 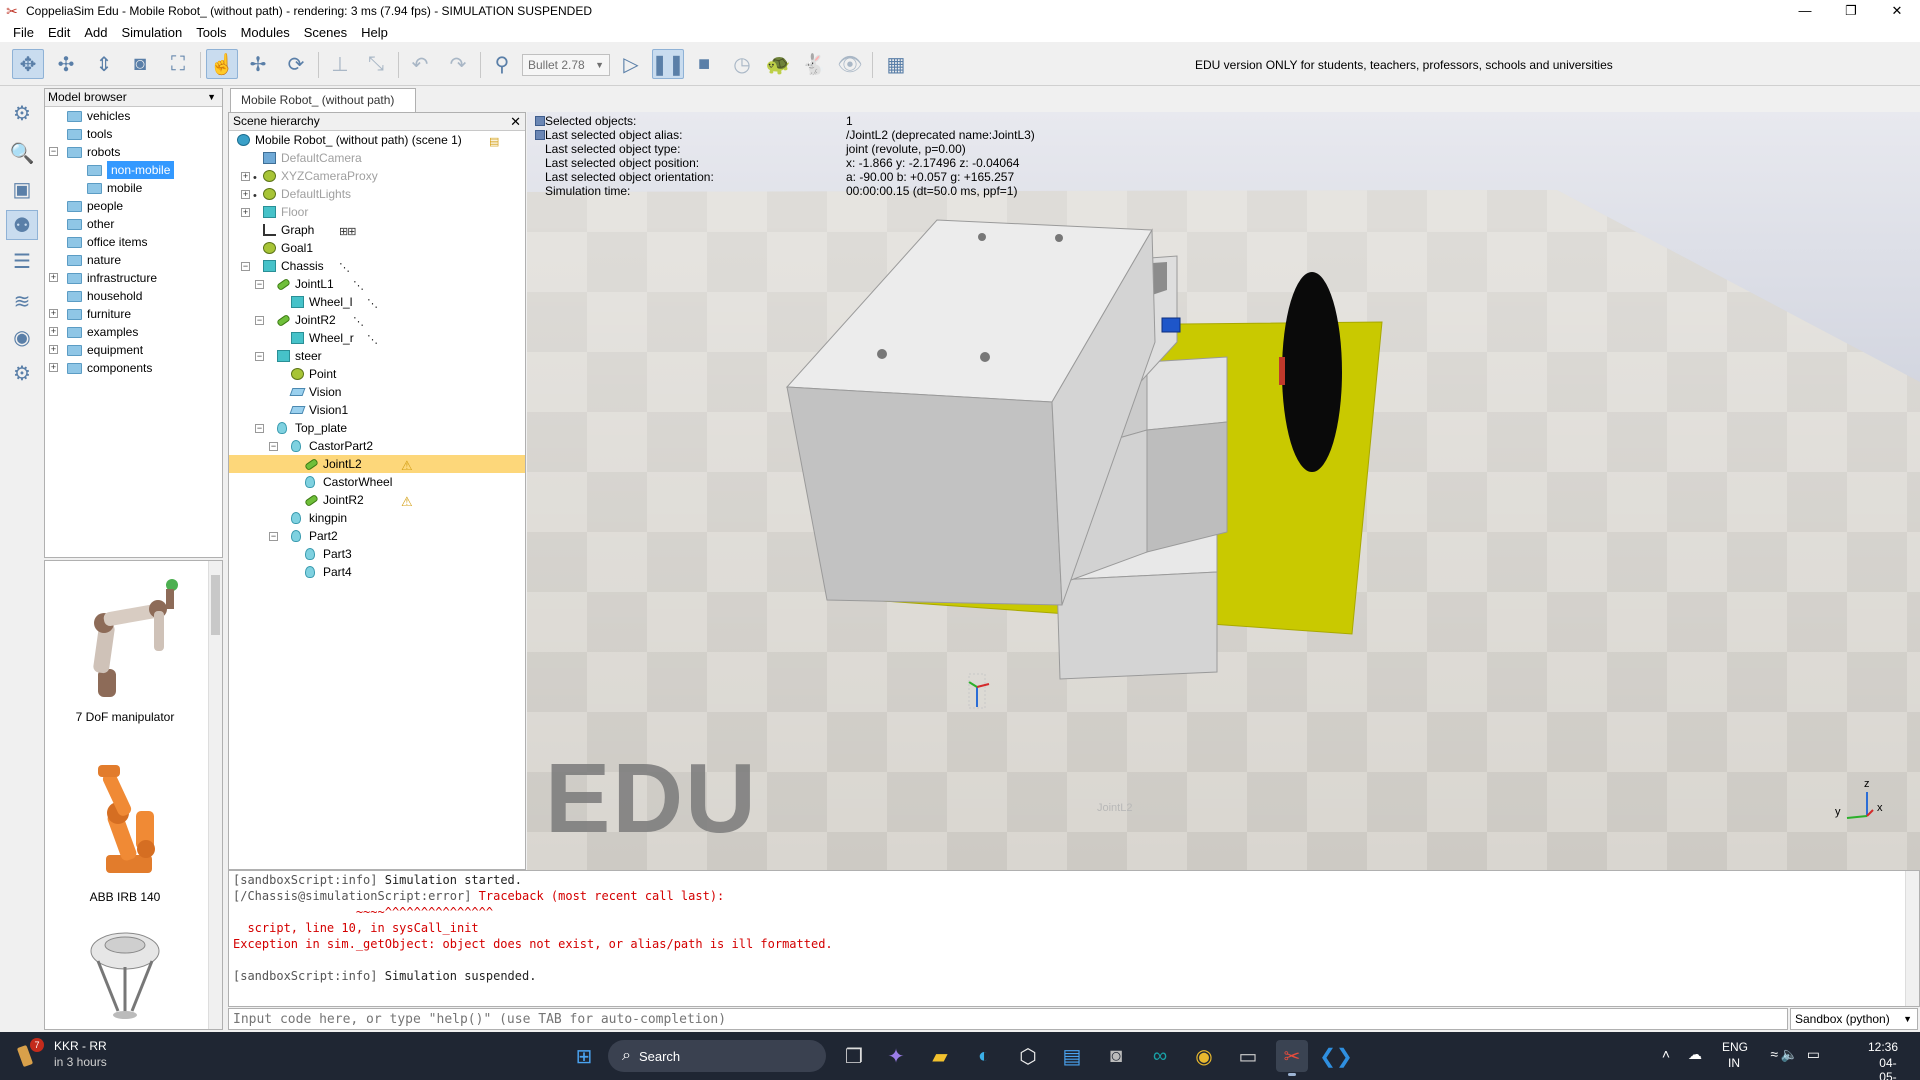 What do you see at coordinates (22, 113) in the screenshot?
I see `simulation-settings-icon: ⚙` at bounding box center [22, 113].